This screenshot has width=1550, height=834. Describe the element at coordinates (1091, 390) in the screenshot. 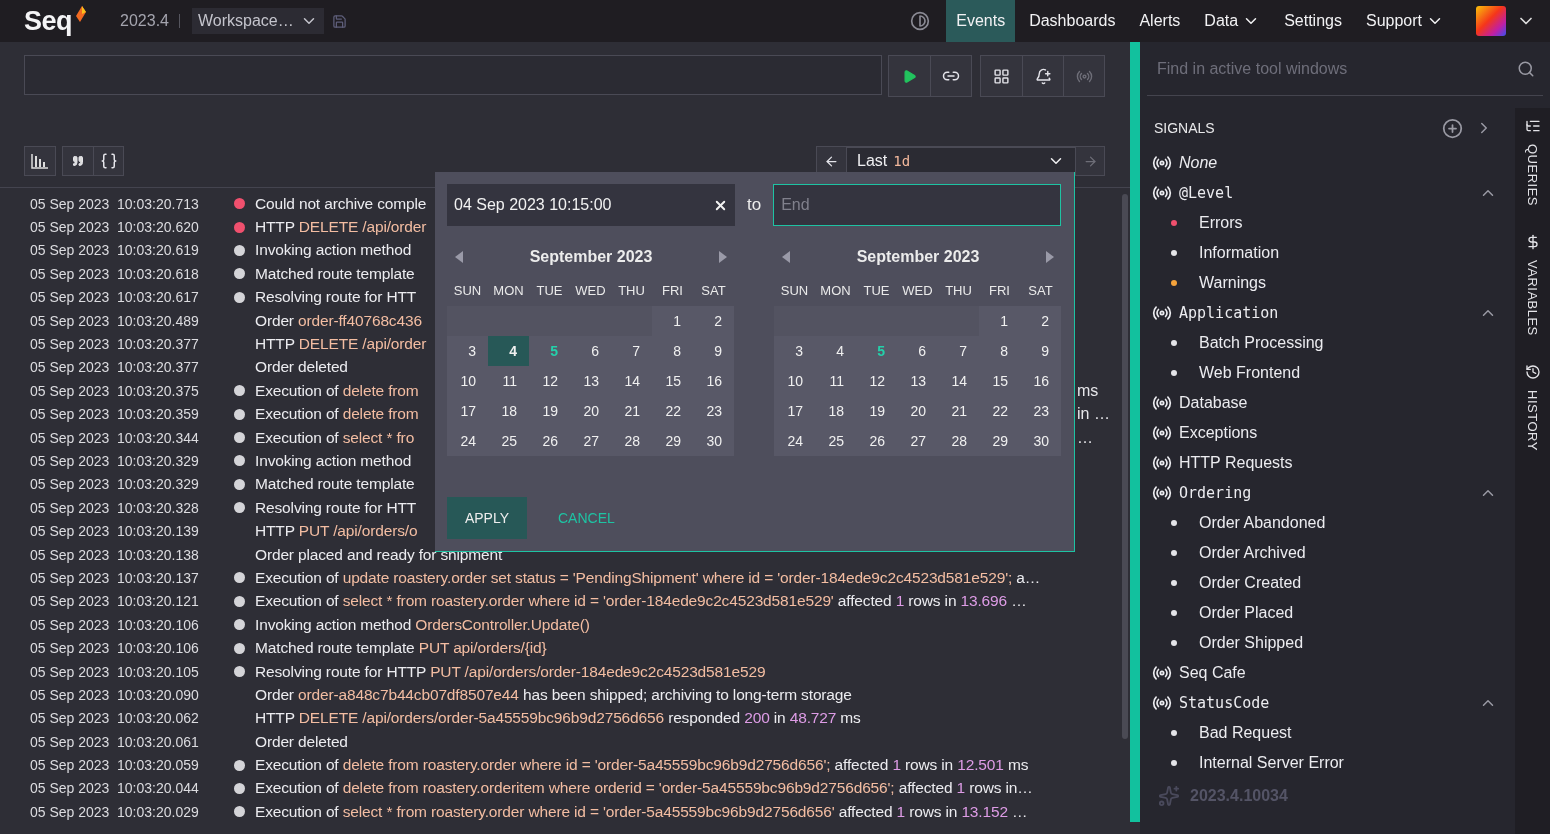

I see `event-message: ms` at that location.